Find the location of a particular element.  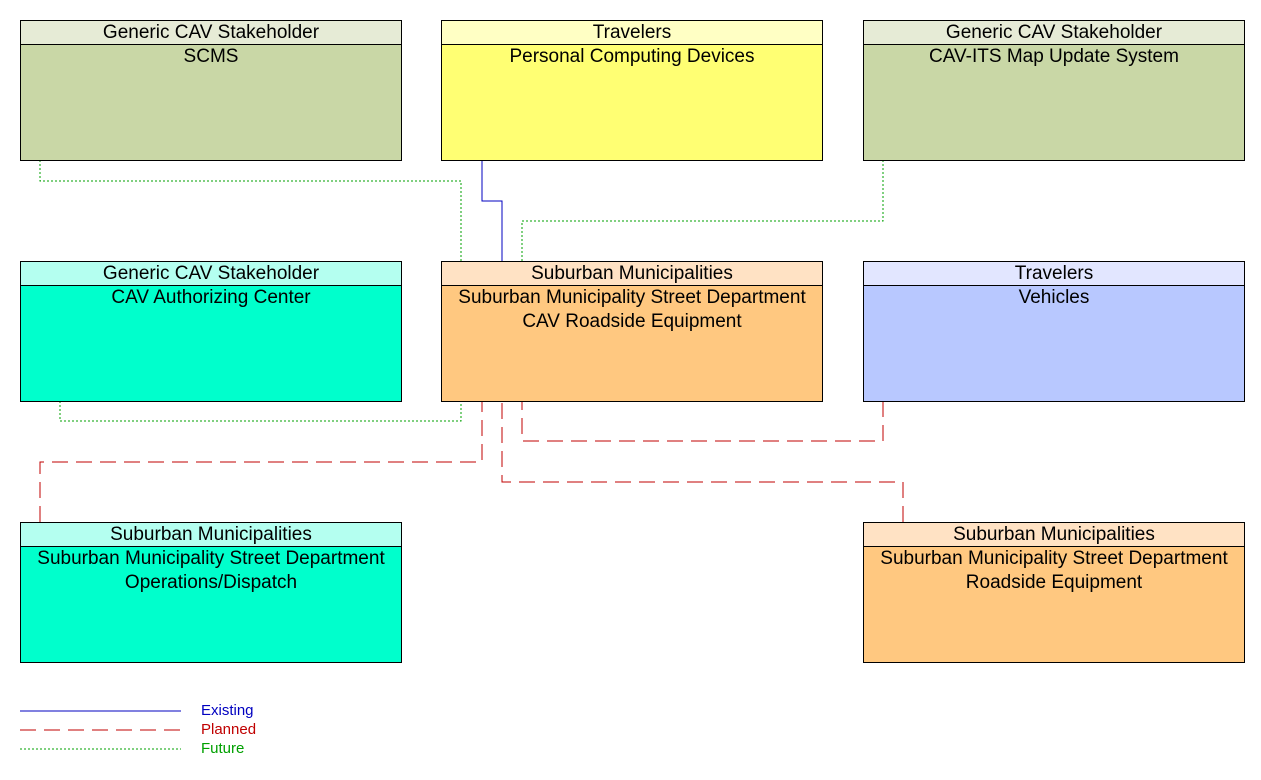

element-box-veh: Travelers Vehicles is located at coordinates (1054, 331).